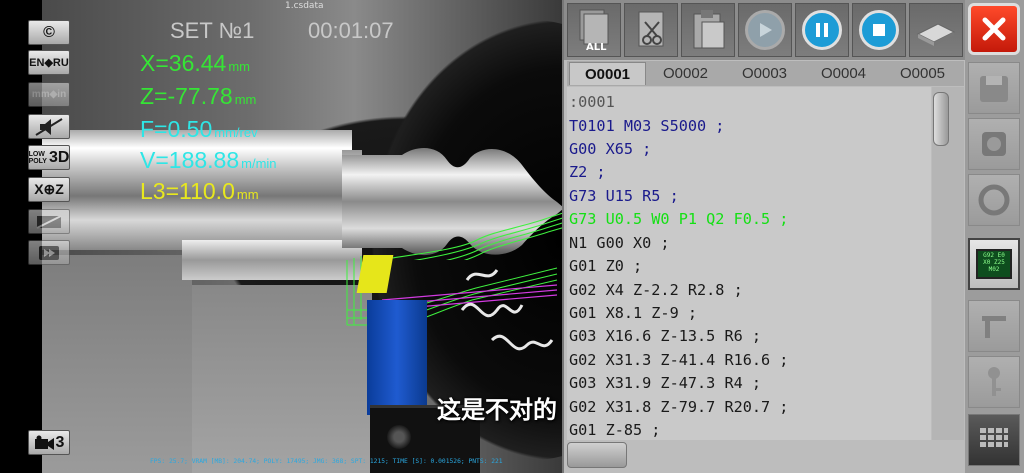 This screenshot has height=473, width=1024. I want to click on select-all-label: ALL, so click(596, 47).